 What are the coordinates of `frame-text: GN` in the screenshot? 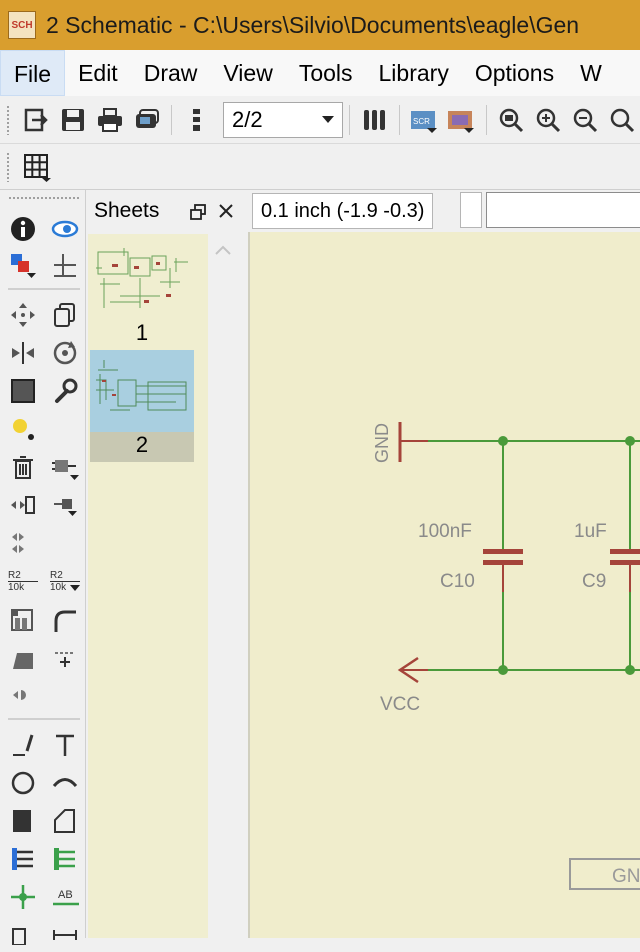 It's located at (626, 876).